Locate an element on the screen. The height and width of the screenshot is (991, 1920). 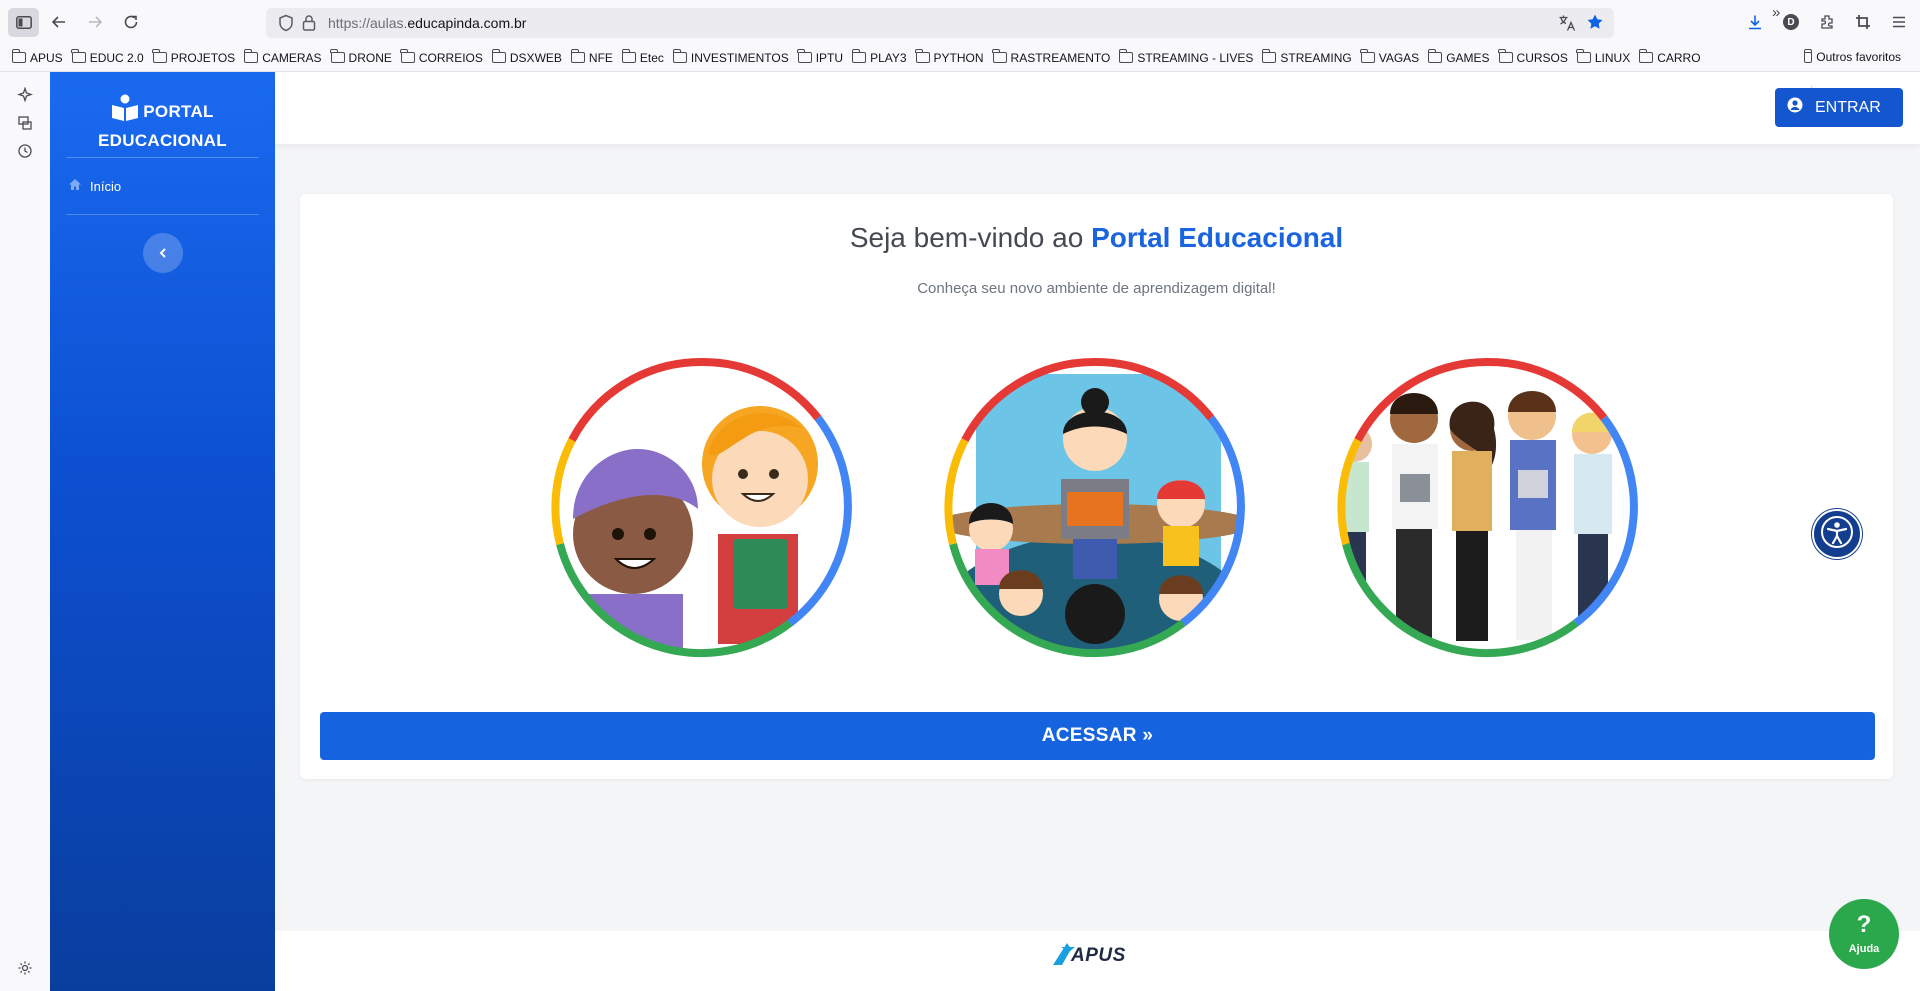
other-favorites: Outros favoritos is located at coordinates (1852, 56).